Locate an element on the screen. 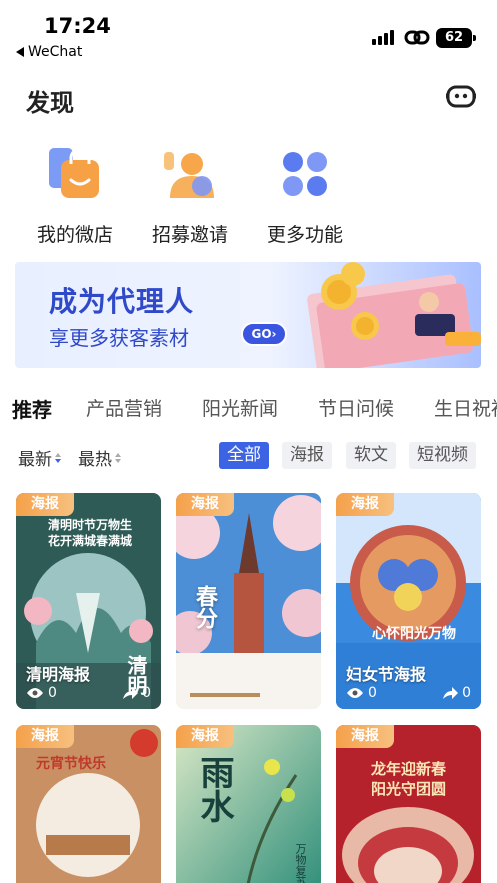 Image resolution: width=497 pixels, height=883 pixels. tab-birthday-wishes: 生日祝福 is located at coordinates (465, 407).